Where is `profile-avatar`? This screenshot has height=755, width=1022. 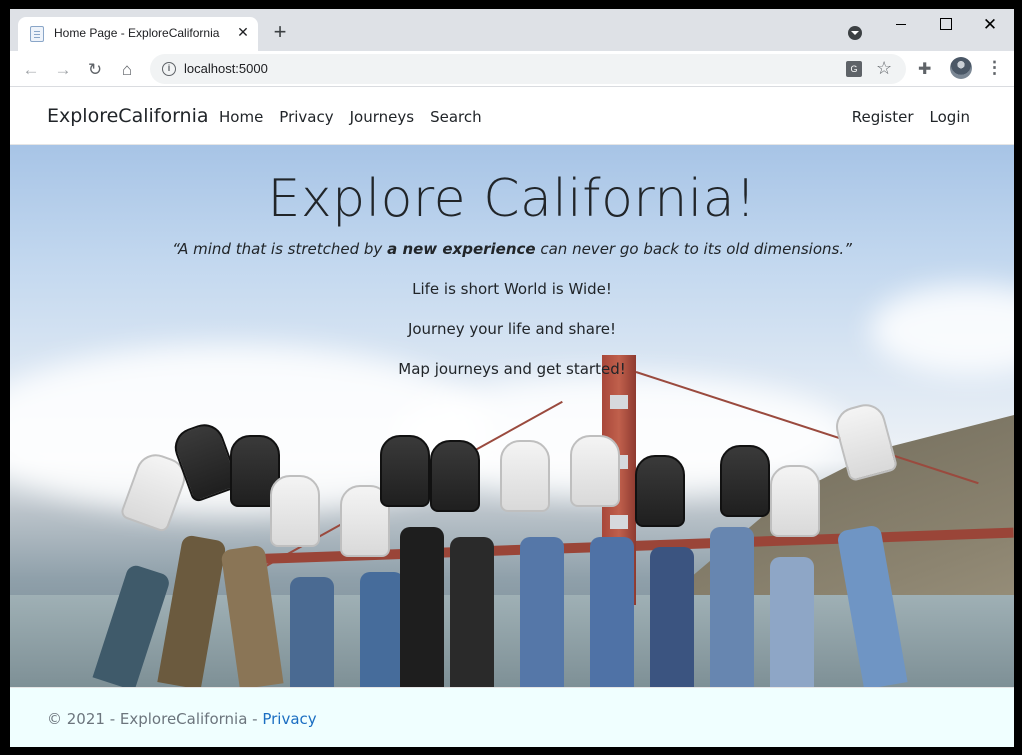 profile-avatar is located at coordinates (961, 68).